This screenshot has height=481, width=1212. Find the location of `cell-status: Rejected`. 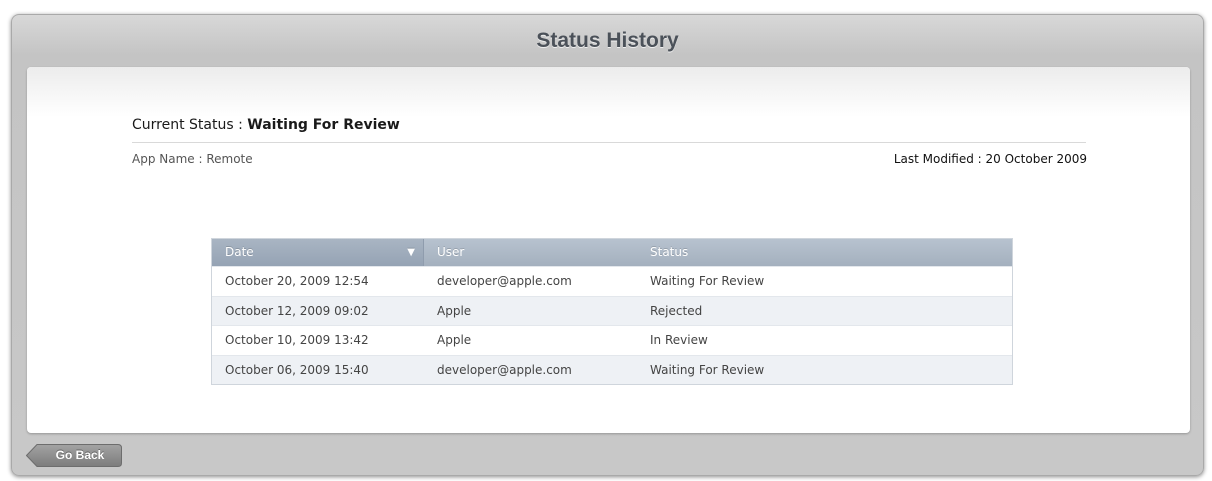

cell-status: Rejected is located at coordinates (676, 310).